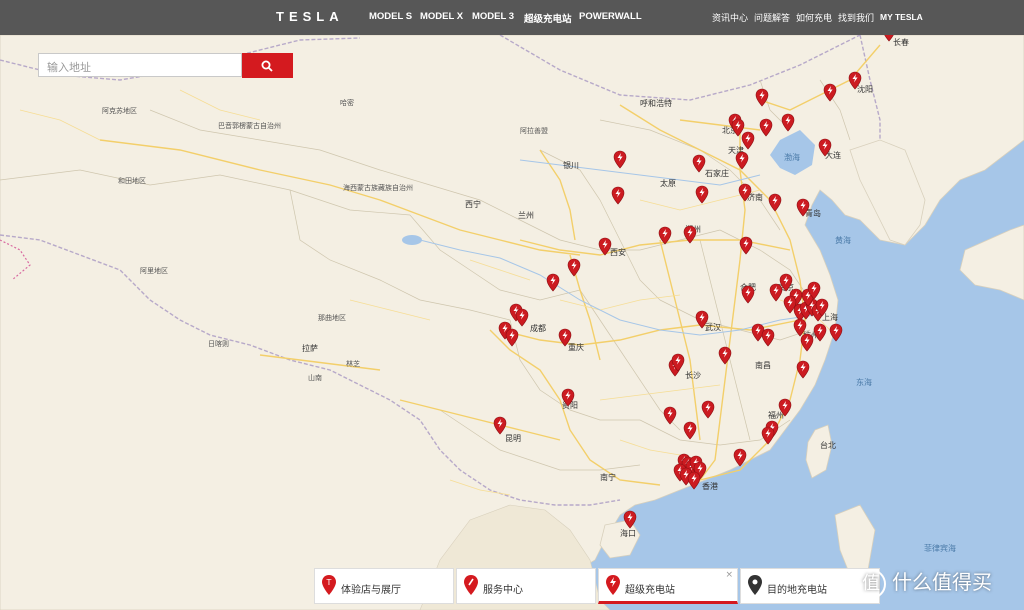 The image size is (1024, 610). What do you see at coordinates (471, 585) in the screenshot?
I see `wrench-pin-icon` at bounding box center [471, 585].